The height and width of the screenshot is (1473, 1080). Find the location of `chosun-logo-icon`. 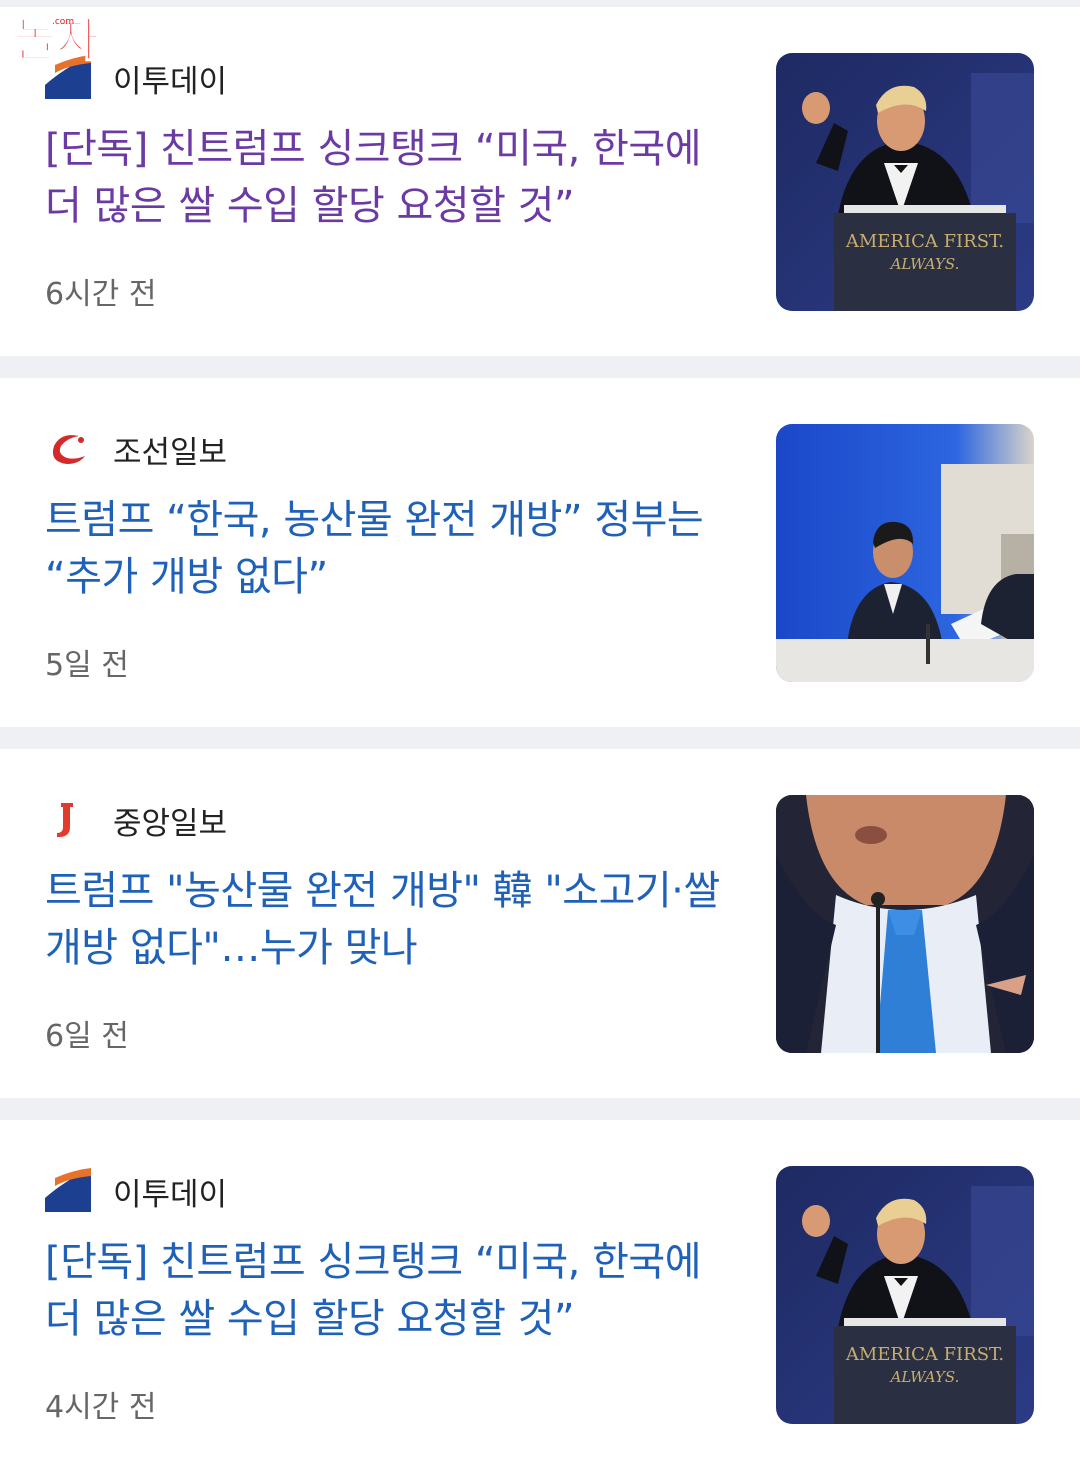

chosun-logo-icon is located at coordinates (68, 449).